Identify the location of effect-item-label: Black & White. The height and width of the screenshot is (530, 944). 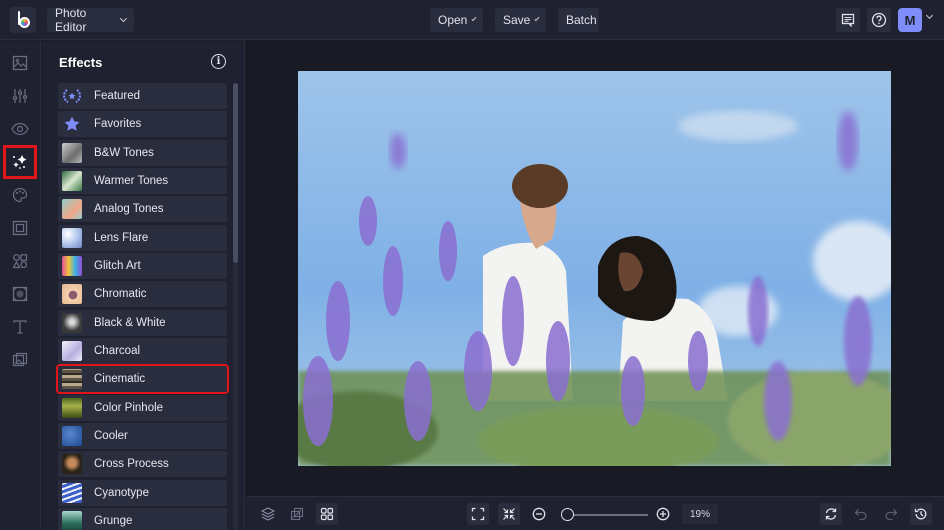
(130, 322).